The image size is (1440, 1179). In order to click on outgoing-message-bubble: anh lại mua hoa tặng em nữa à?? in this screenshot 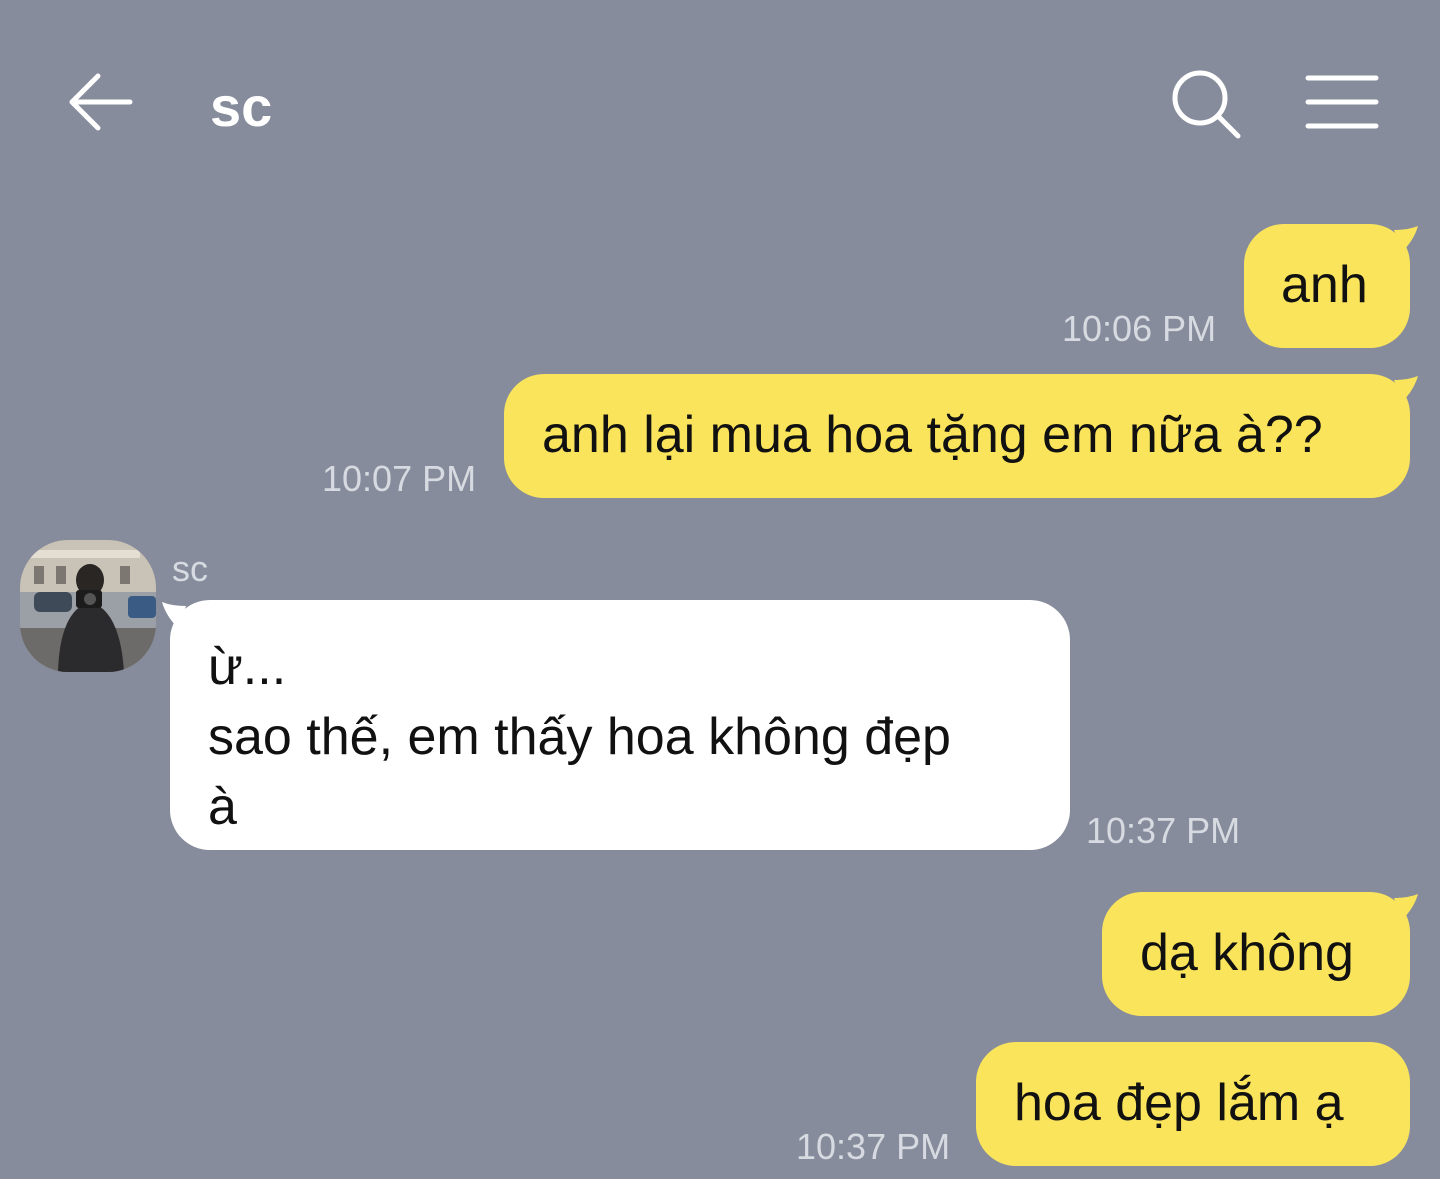, I will do `click(957, 436)`.